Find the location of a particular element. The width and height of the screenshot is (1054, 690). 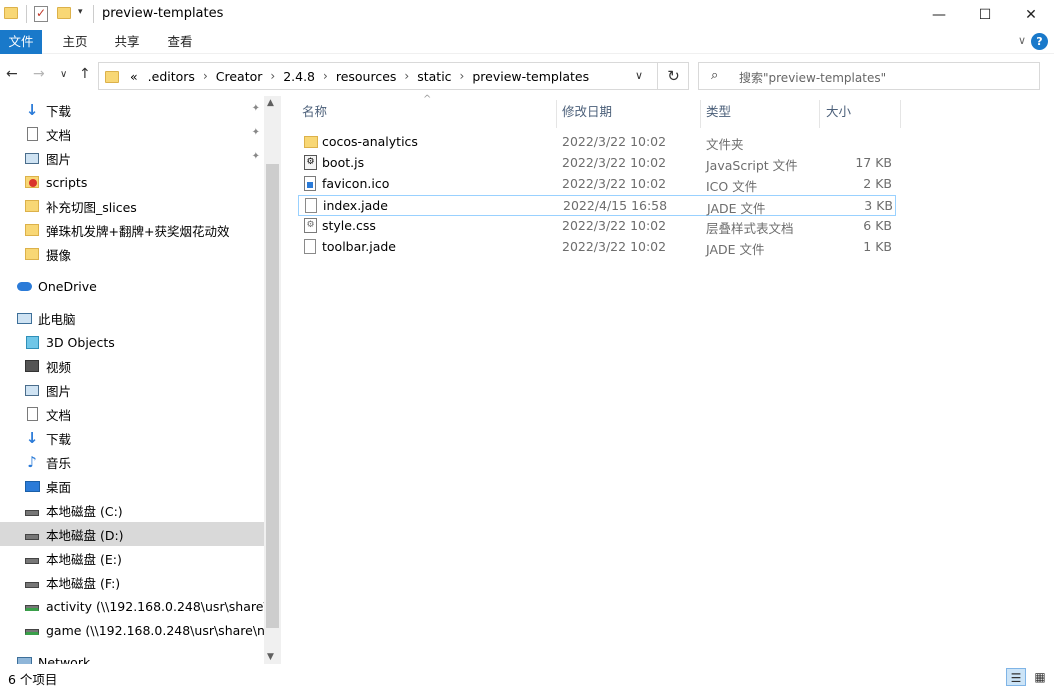

nav-item-label: 本地磁盘 (E:) is located at coordinates (84, 559).